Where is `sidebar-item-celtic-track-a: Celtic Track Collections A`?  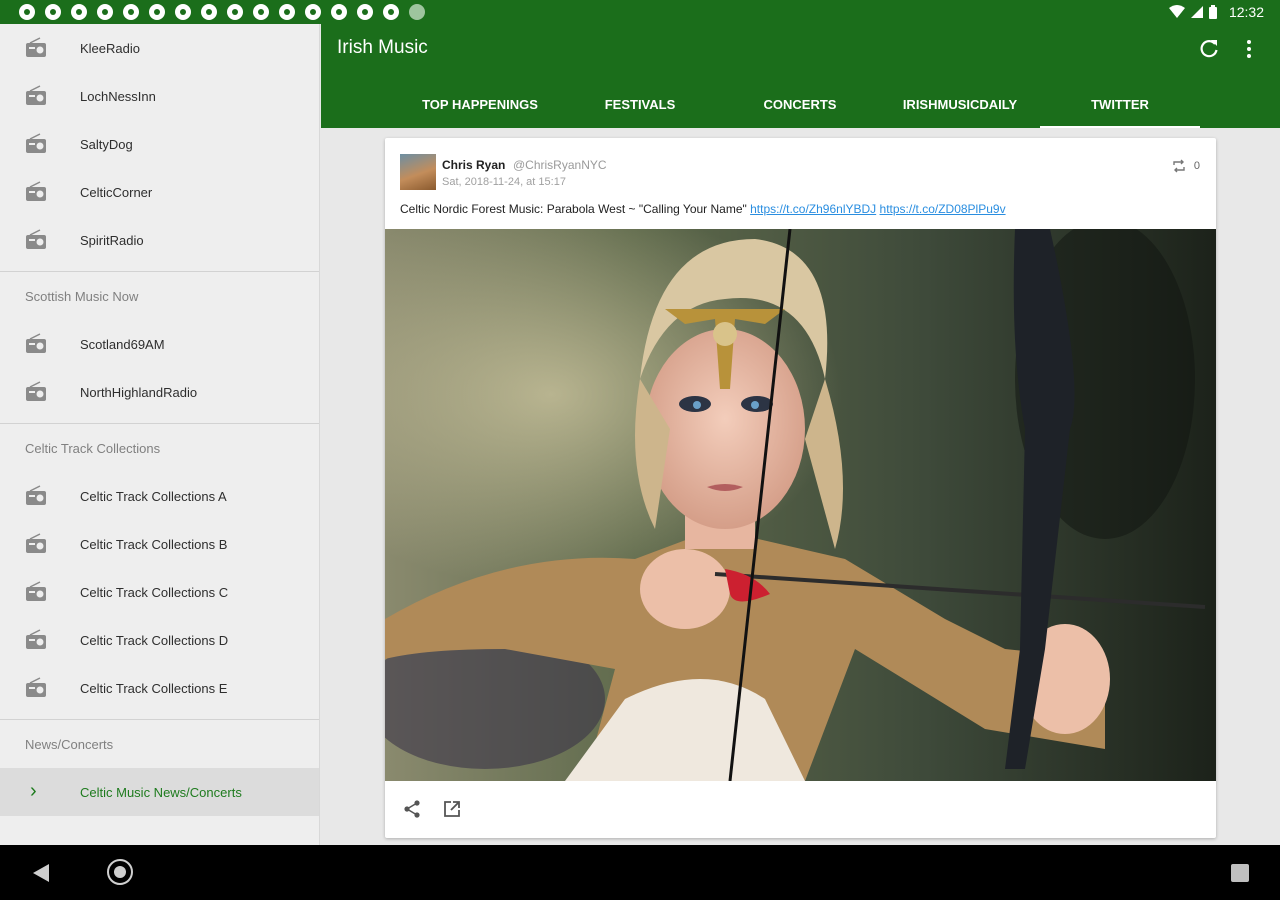
sidebar-item-celtic-track-a: Celtic Track Collections A is located at coordinates (159, 496).